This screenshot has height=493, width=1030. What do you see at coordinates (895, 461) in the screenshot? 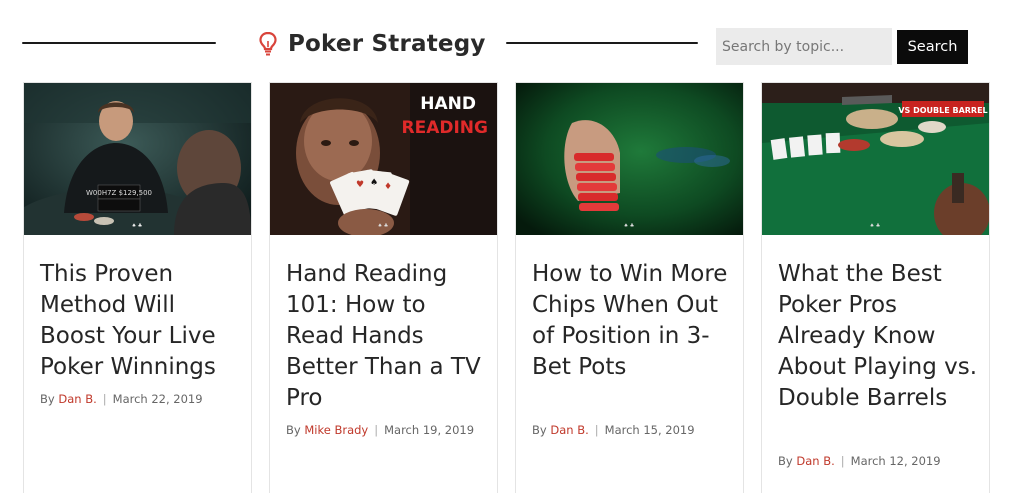
I see `article-date: March 12, 2019` at bounding box center [895, 461].